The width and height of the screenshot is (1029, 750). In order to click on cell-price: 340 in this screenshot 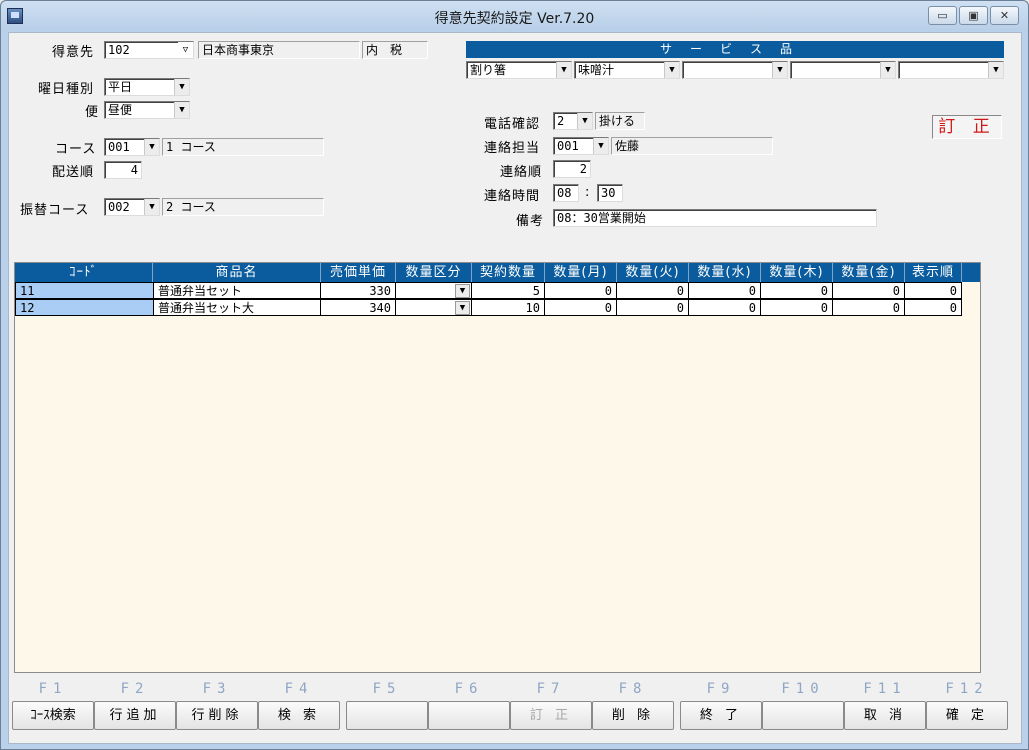, I will do `click(358, 307)`.